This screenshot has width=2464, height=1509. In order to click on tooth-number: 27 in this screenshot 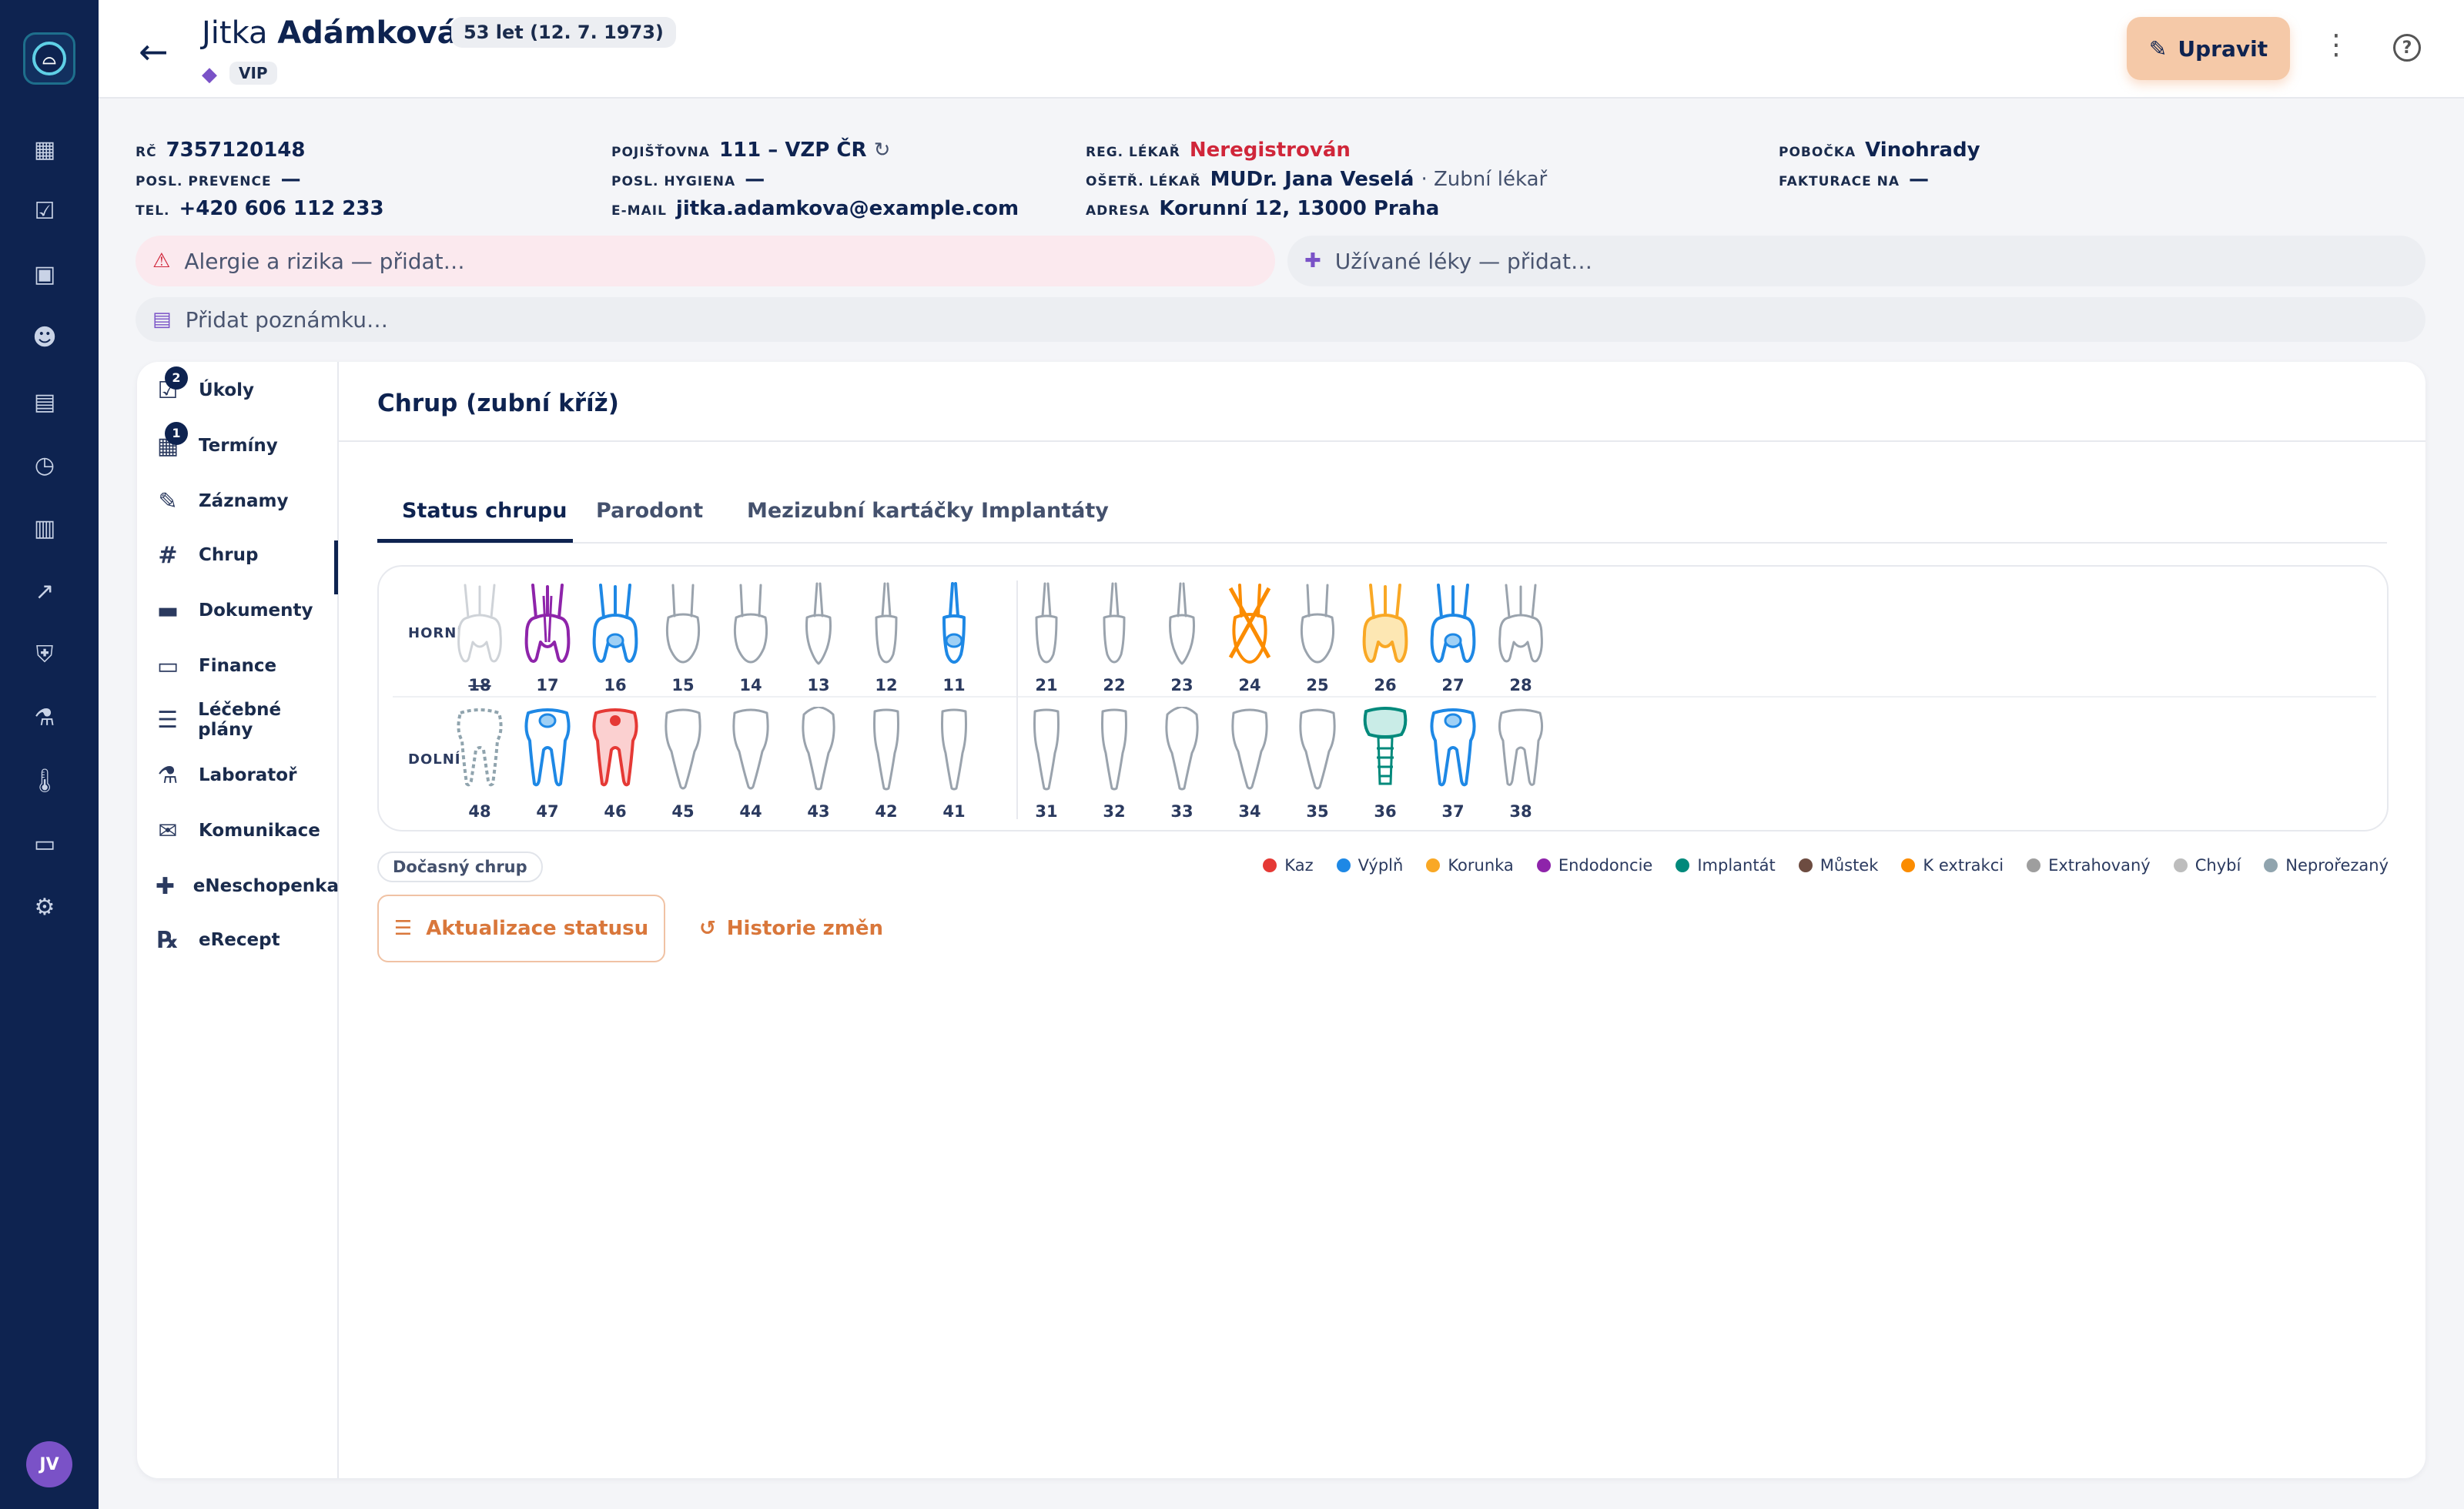, I will do `click(1453, 685)`.